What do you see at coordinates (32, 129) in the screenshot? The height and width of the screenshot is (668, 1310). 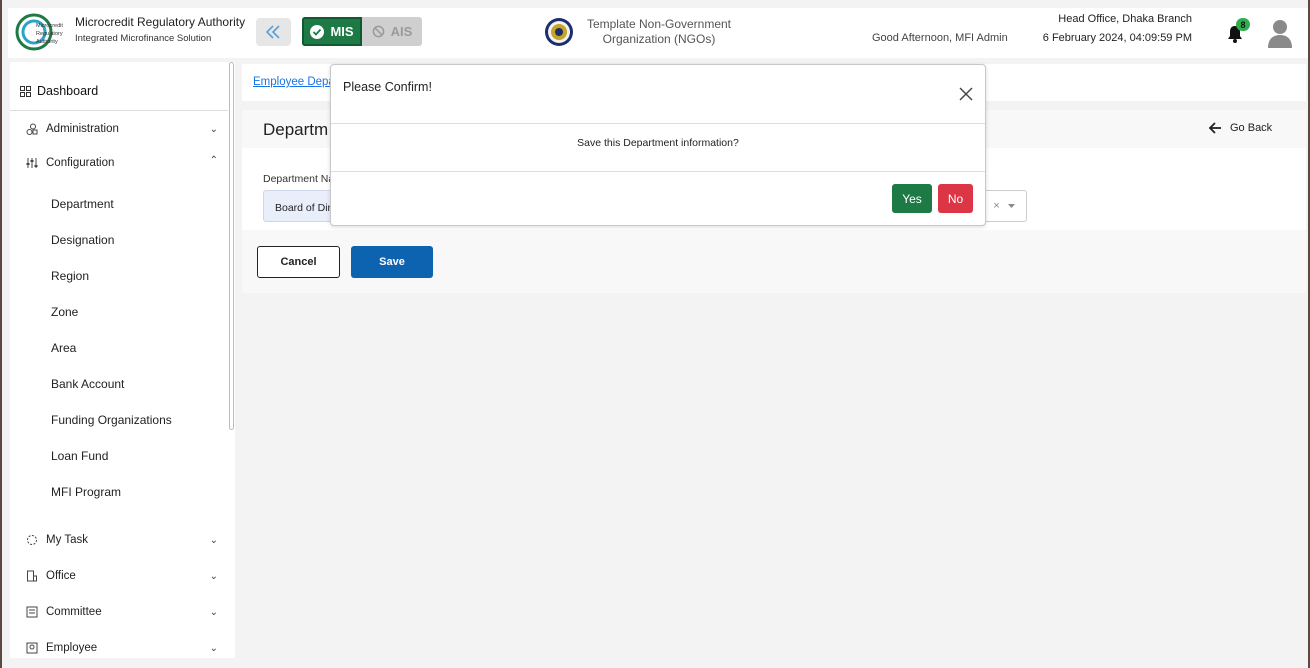 I see `admin-icon` at bounding box center [32, 129].